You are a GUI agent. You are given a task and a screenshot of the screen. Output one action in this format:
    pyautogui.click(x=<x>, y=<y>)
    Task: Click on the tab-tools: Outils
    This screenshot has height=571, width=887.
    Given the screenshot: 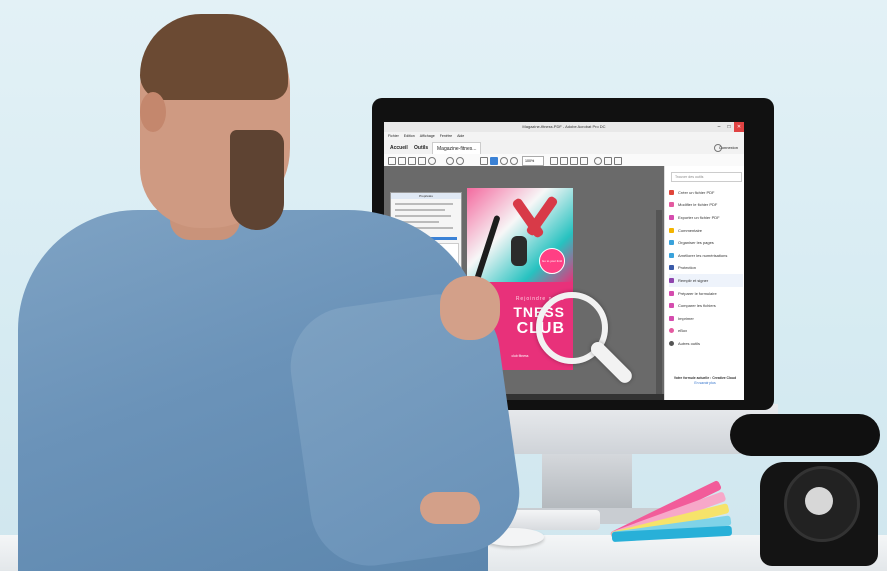 What is the action you would take?
    pyautogui.click(x=421, y=148)
    